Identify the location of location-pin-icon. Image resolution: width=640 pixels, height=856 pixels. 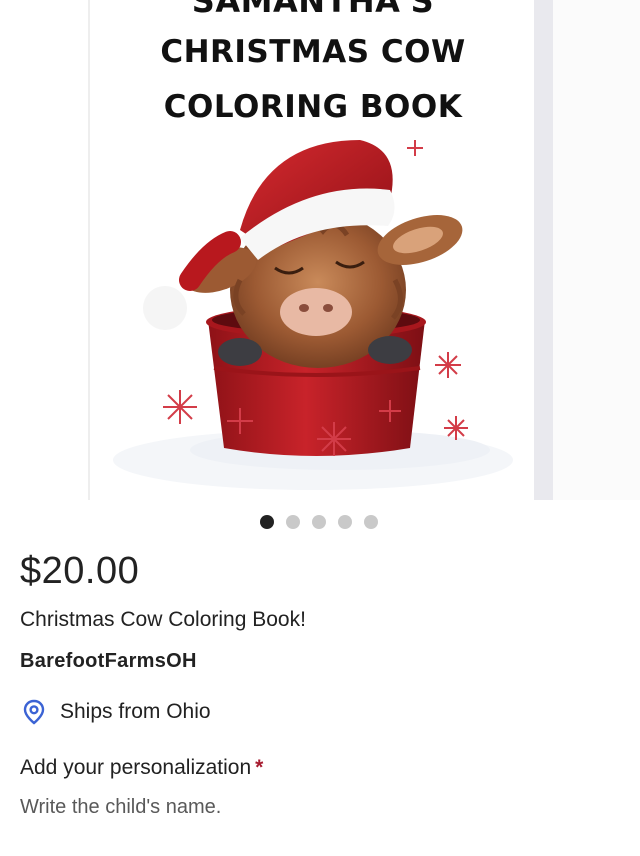
(34, 712).